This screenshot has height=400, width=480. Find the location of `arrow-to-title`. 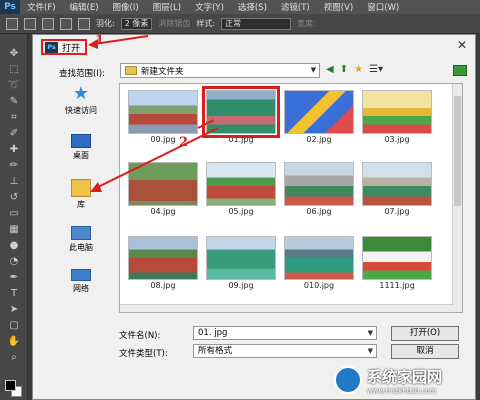

arrow-to-title is located at coordinates (121, 40).